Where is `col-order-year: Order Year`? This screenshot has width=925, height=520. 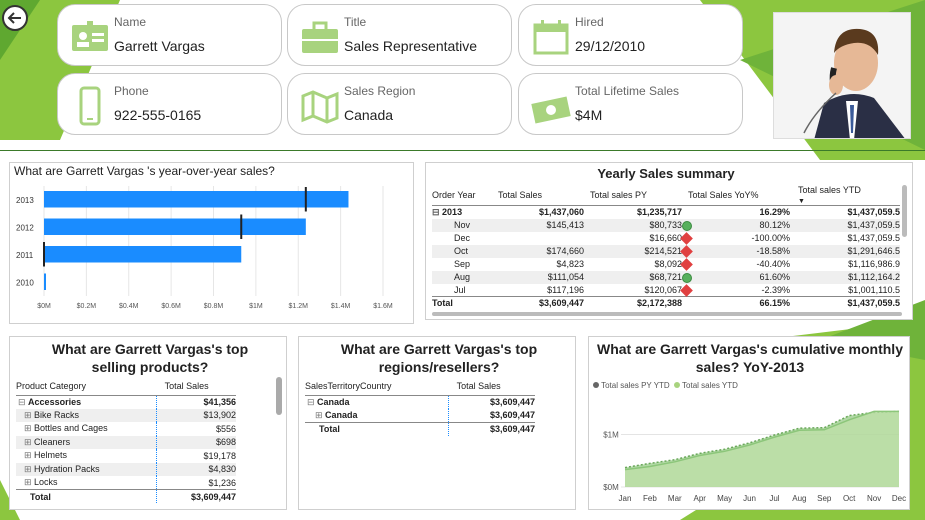 col-order-year: Order Year is located at coordinates (462, 195).